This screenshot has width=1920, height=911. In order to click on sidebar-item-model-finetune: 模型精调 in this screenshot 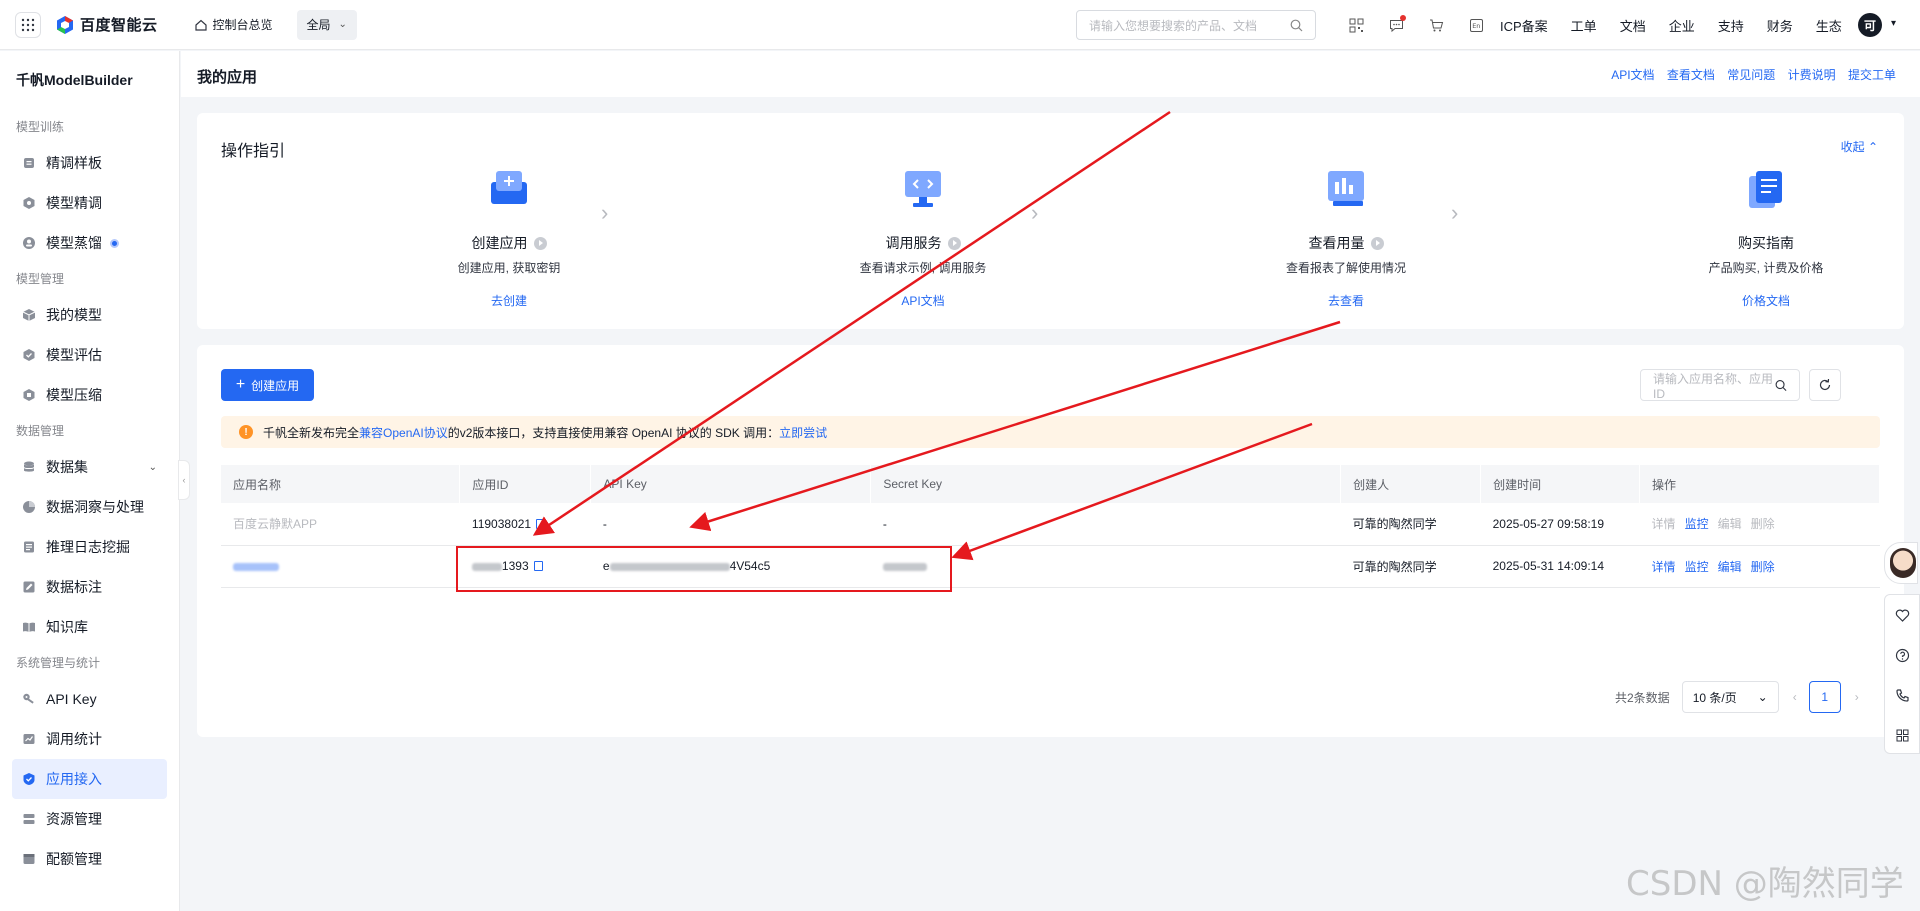, I will do `click(89, 203)`.